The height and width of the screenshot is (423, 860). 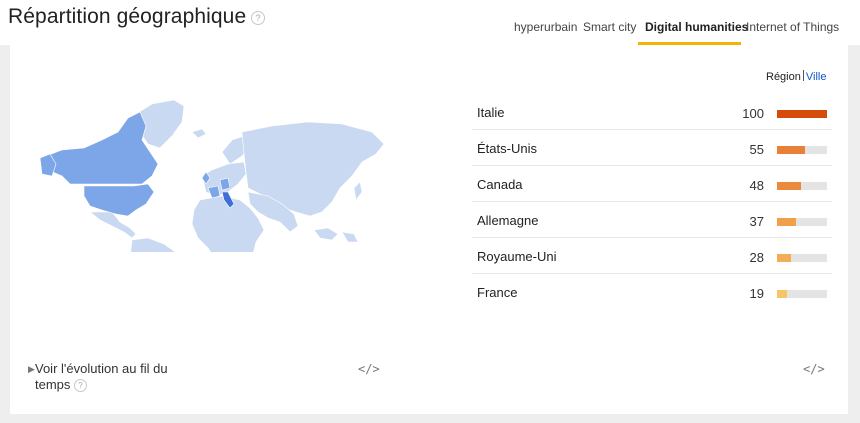 I want to click on evolution-toggle: ▶ Voir l'évolution au fil du temps ?, so click(x=111, y=377).